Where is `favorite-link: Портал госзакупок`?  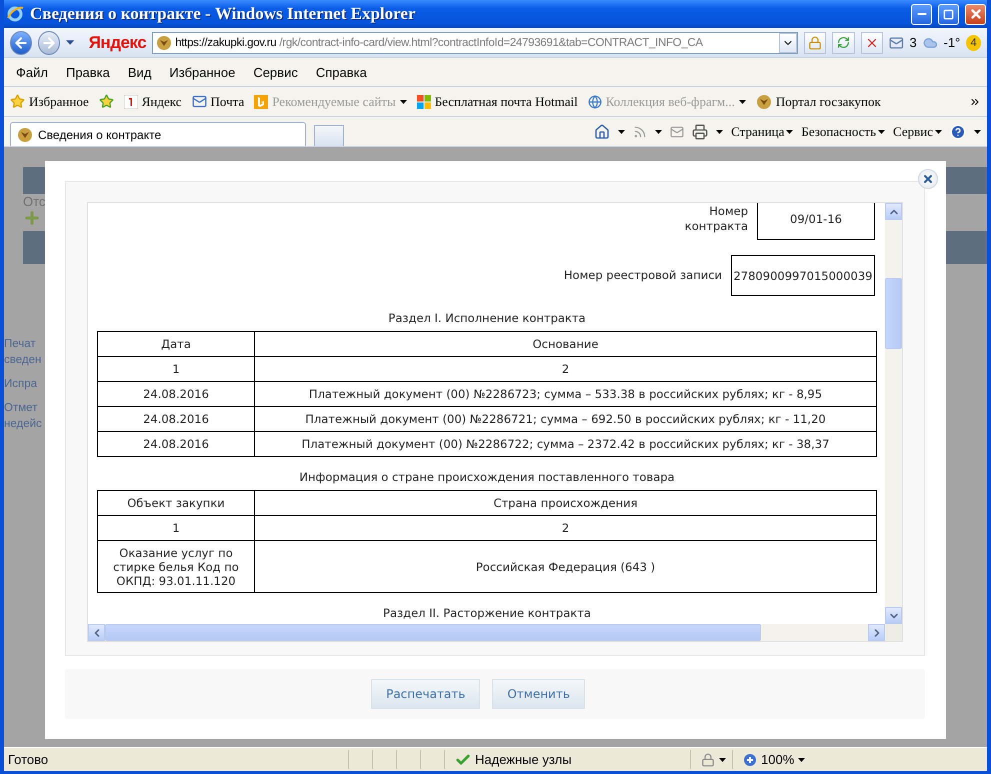 favorite-link: Портал госзакупок is located at coordinates (818, 102).